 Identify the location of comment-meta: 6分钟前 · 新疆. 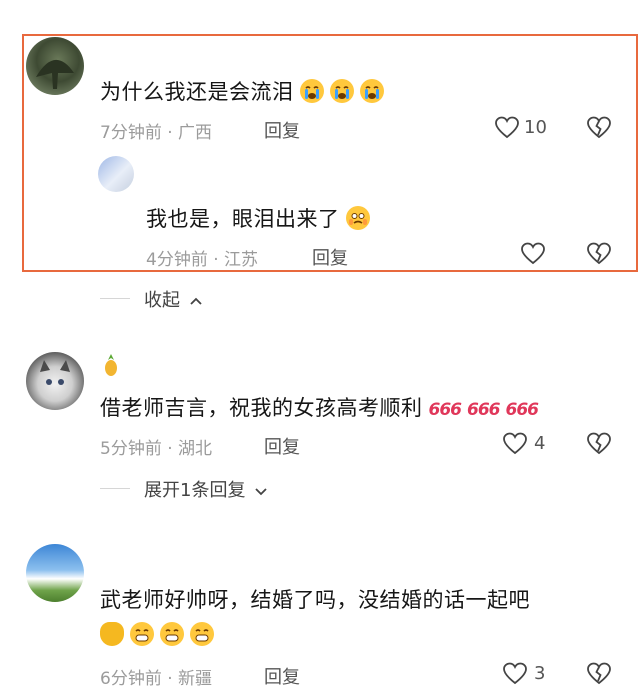
(156, 679).